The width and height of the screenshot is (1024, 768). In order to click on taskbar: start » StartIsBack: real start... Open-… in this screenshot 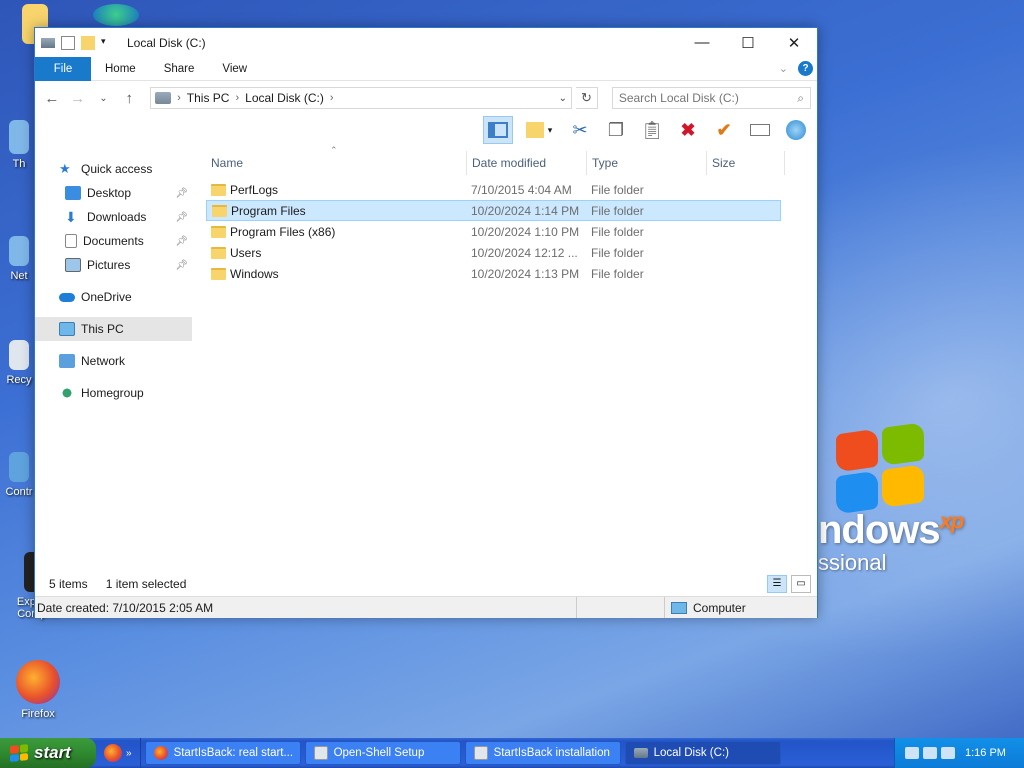, I will do `click(512, 753)`.